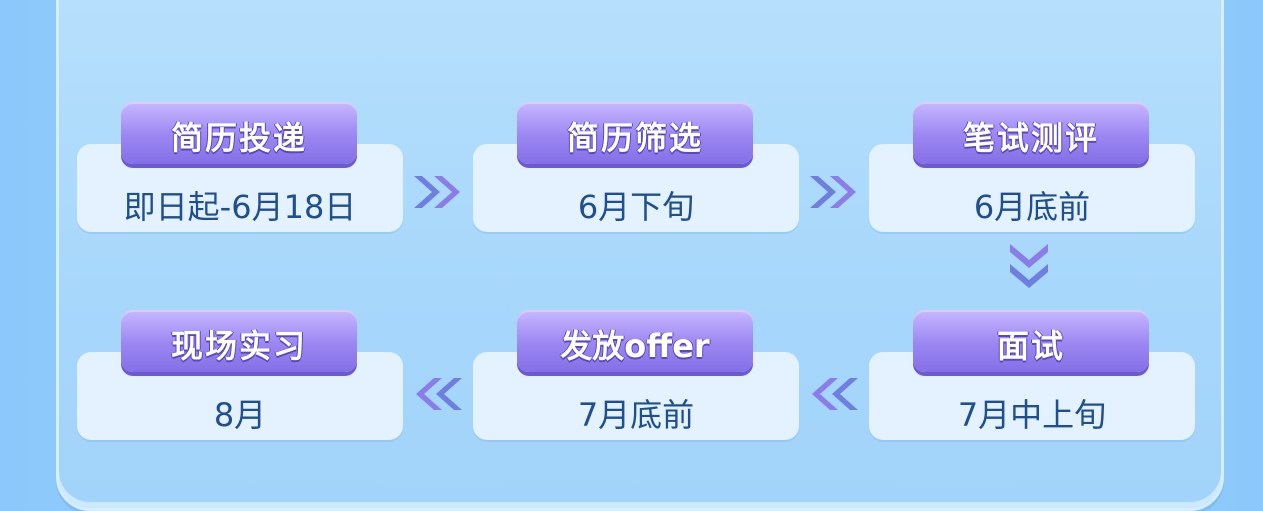 This screenshot has width=1263, height=511. Describe the element at coordinates (1030, 346) in the screenshot. I see `step-label: 面试` at that location.